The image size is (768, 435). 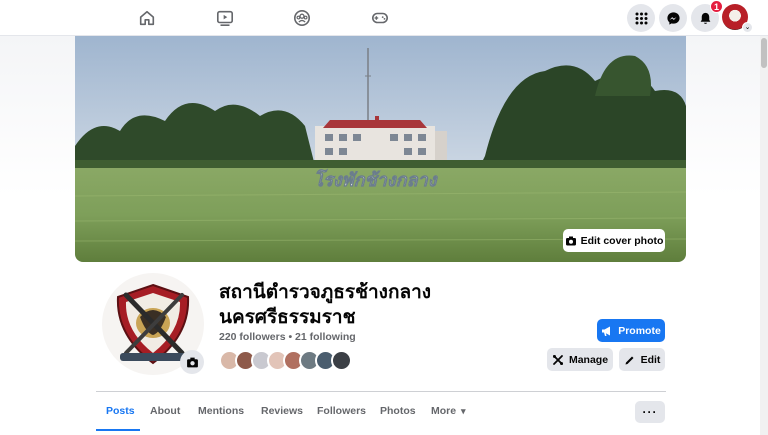 What do you see at coordinates (737, 18) in the screenshot?
I see `account-avatar: ⌄` at bounding box center [737, 18].